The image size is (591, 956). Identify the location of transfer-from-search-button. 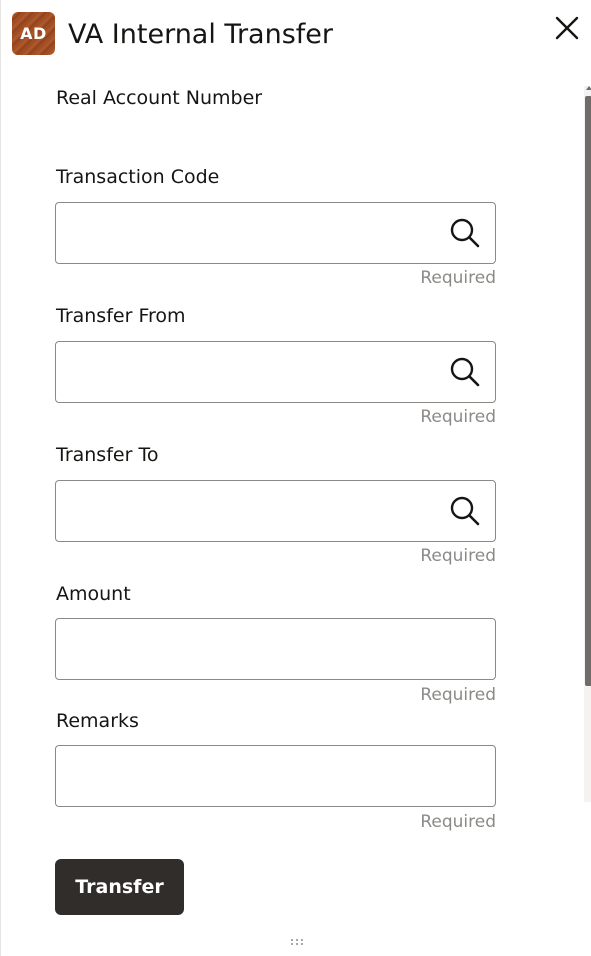
(465, 372).